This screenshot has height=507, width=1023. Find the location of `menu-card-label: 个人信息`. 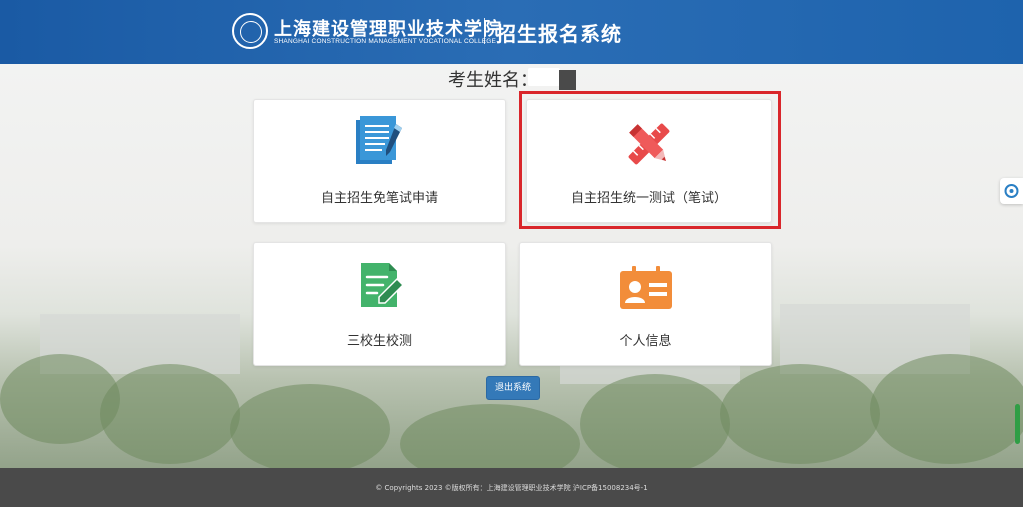

menu-card-label: 个人信息 is located at coordinates (645, 341).